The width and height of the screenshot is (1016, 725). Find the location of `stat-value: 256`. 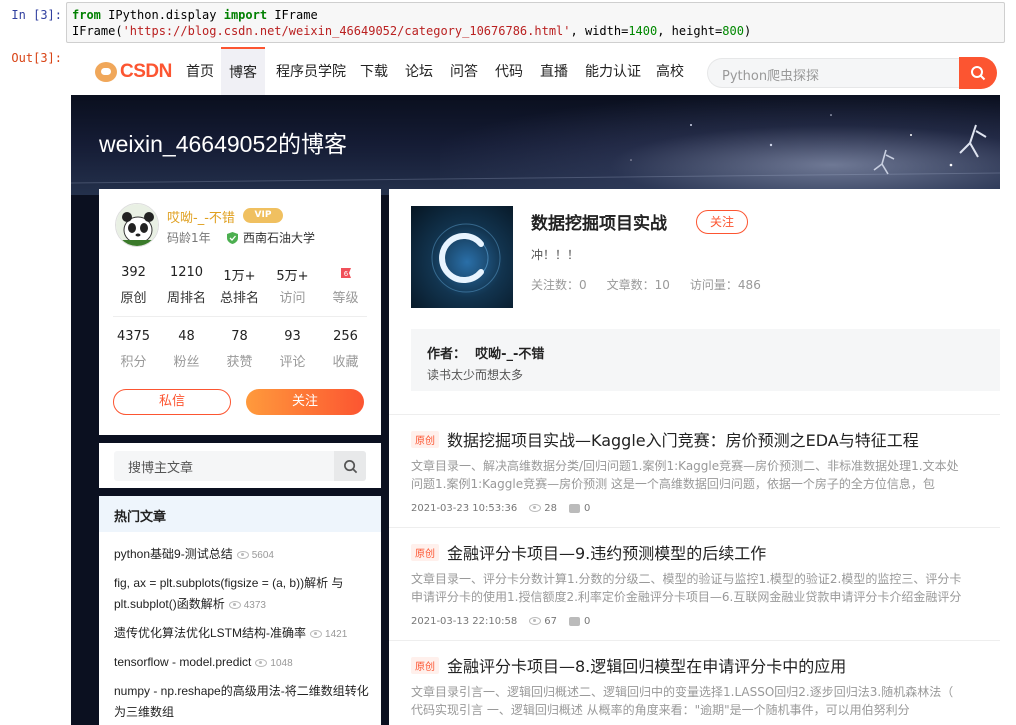

stat-value: 256 is located at coordinates (345, 336).